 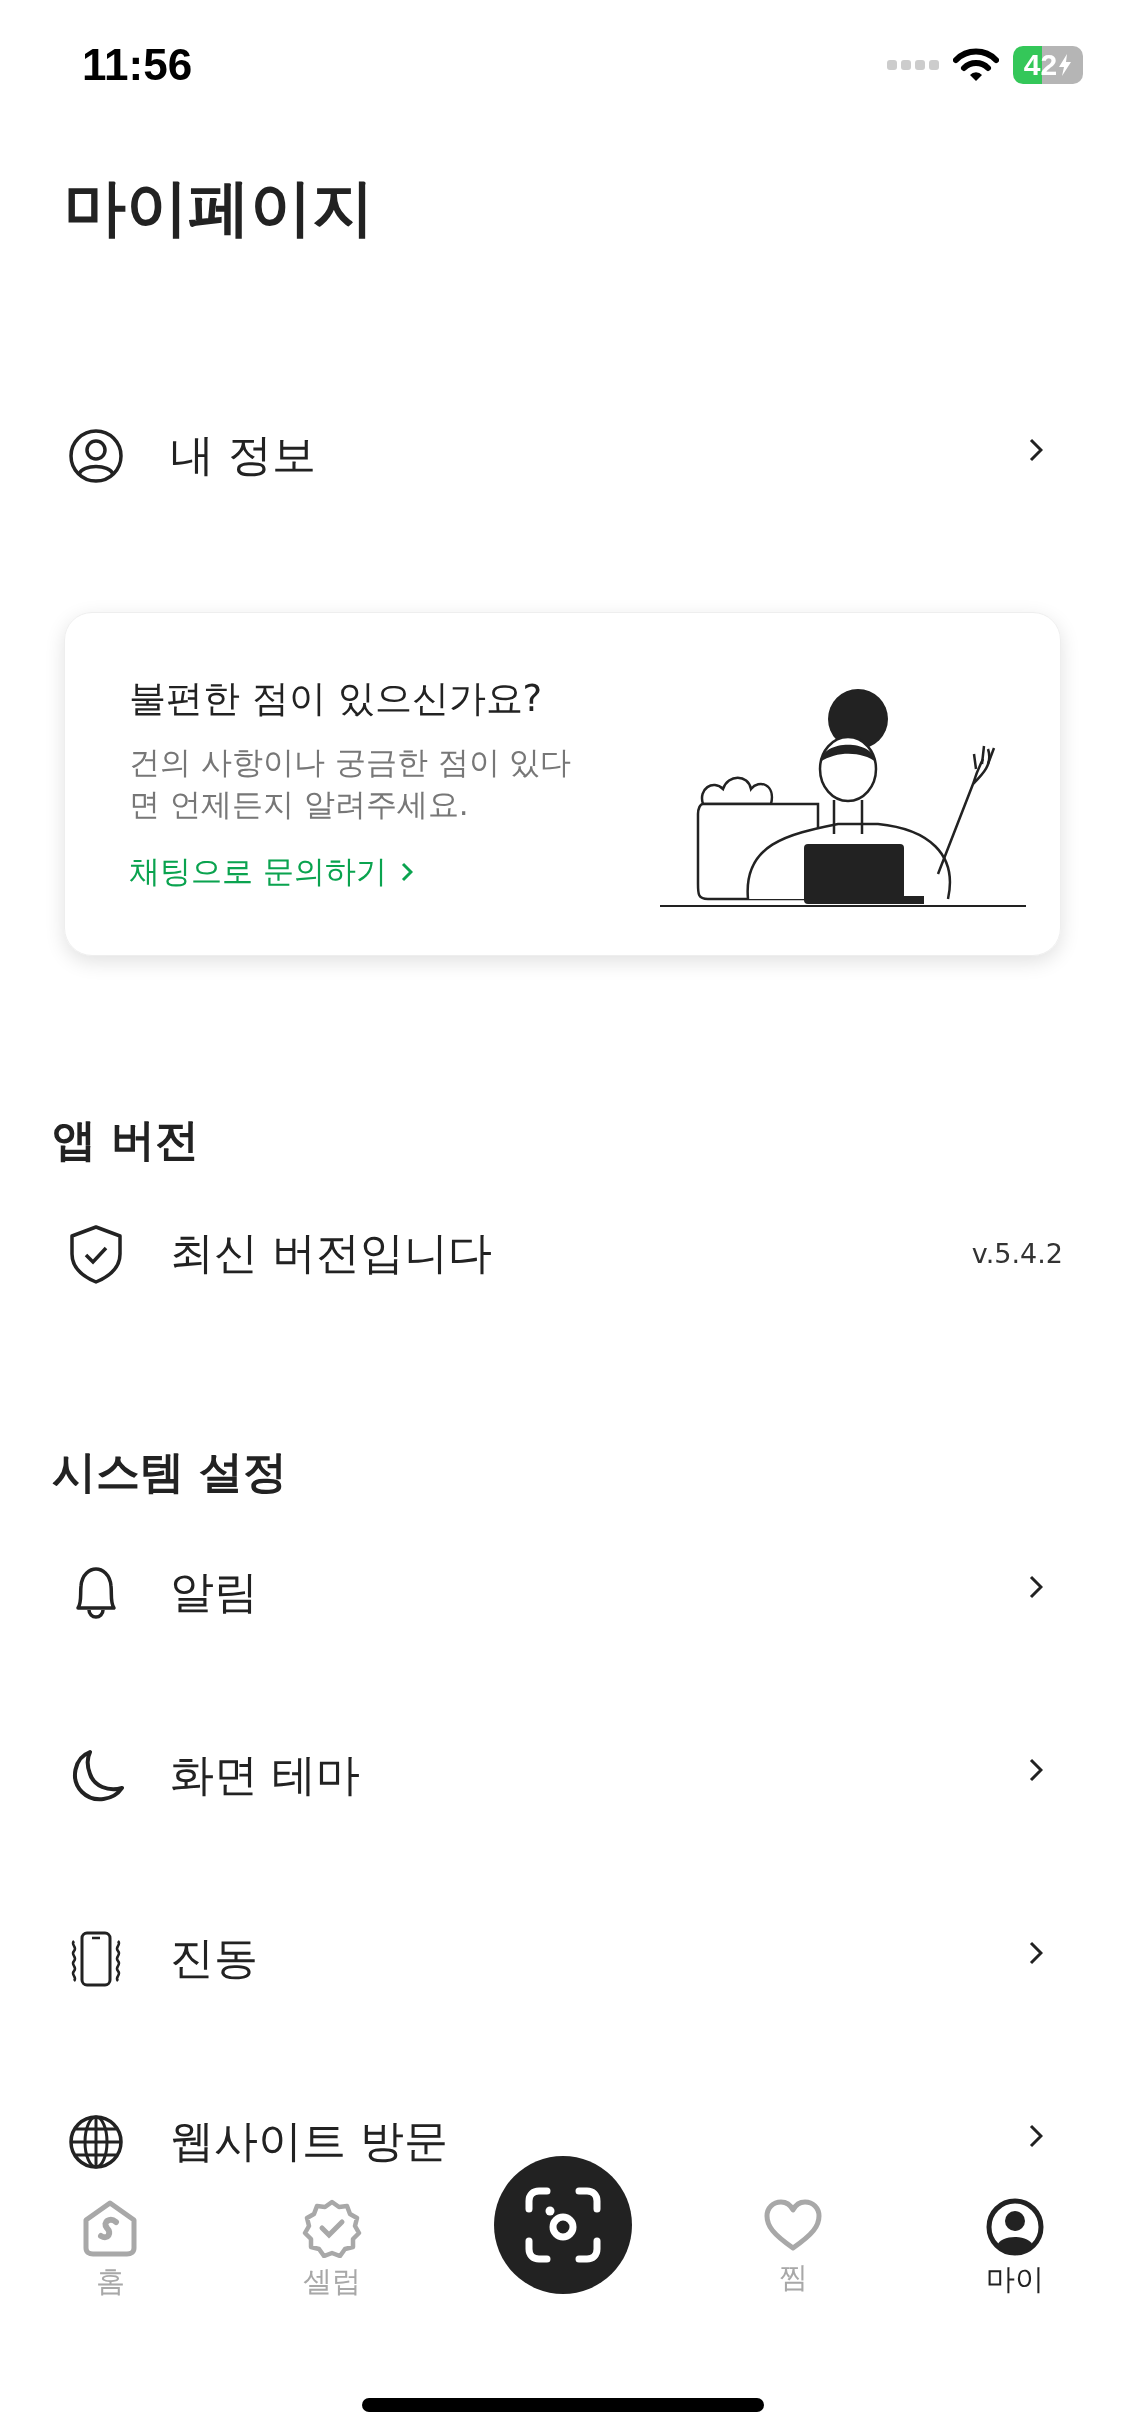 I want to click on row-label: 진동, so click(x=214, y=1958).